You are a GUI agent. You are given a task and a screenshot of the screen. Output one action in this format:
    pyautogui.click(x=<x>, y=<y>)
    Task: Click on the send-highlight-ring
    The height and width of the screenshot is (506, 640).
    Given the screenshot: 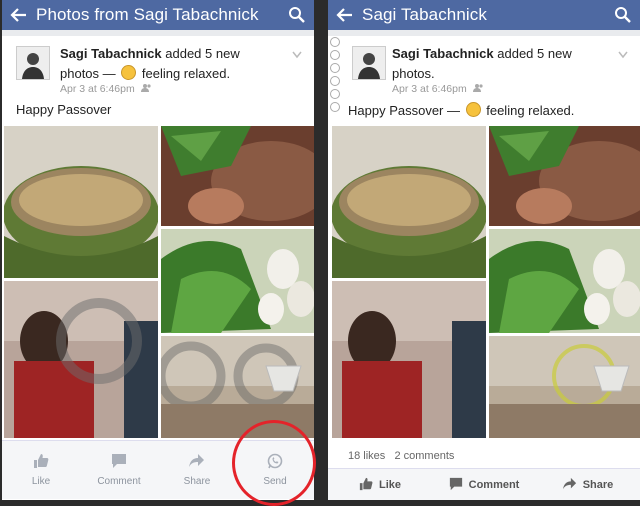 What is the action you would take?
    pyautogui.click(x=274, y=463)
    